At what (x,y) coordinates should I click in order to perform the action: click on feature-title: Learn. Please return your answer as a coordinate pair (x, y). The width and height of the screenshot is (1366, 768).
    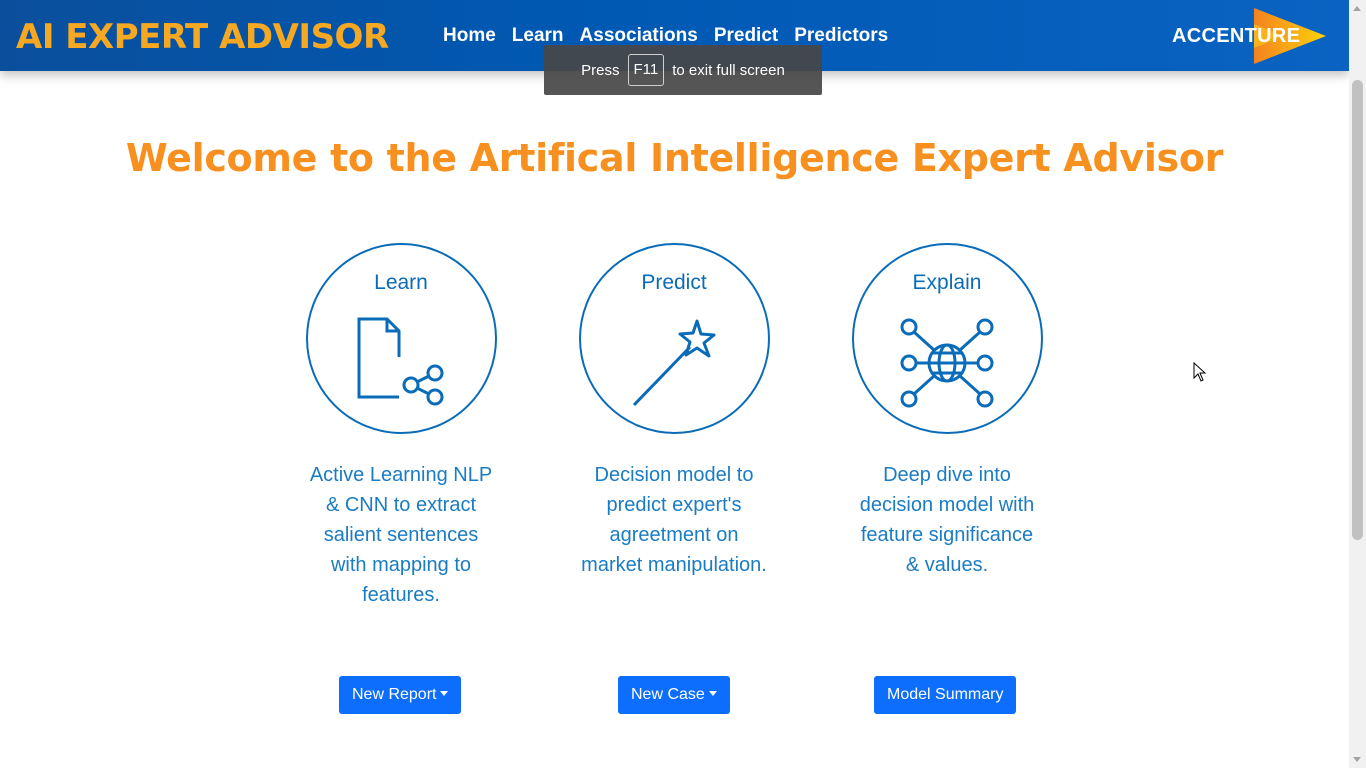
    Looking at the image, I should click on (401, 282).